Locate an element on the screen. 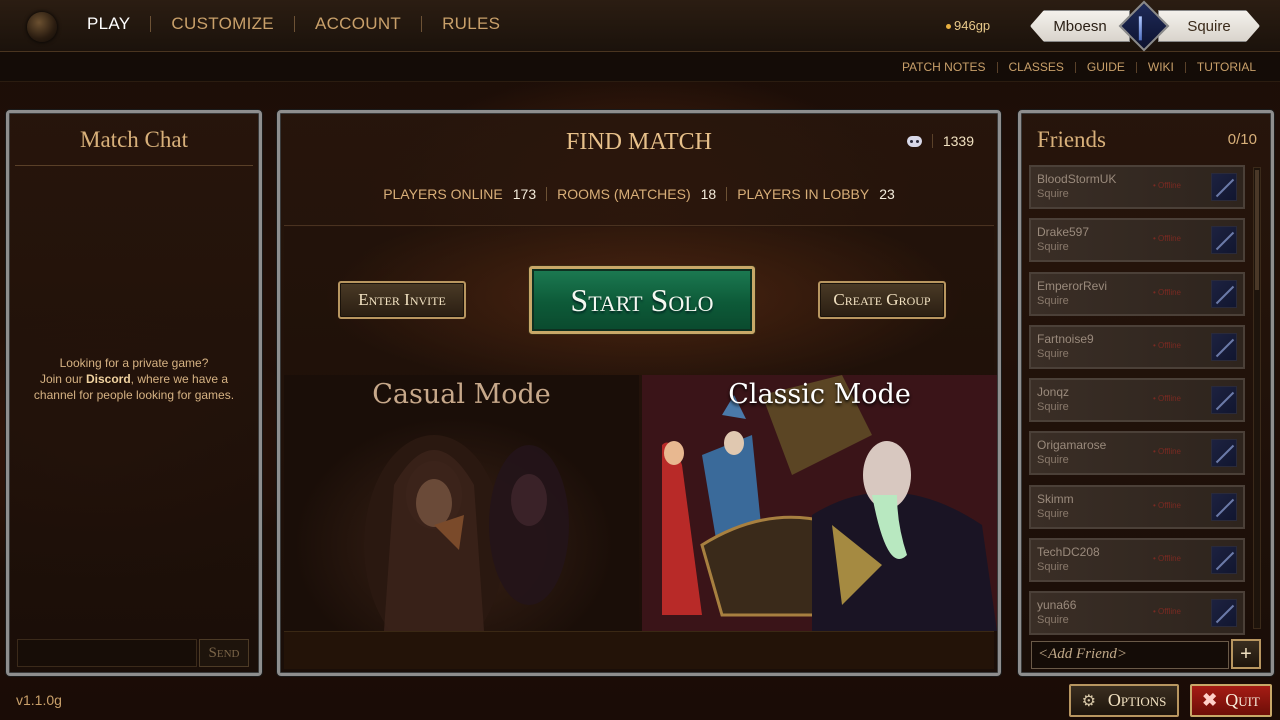 The image size is (1280, 720). classic-mode-art is located at coordinates (819, 503).